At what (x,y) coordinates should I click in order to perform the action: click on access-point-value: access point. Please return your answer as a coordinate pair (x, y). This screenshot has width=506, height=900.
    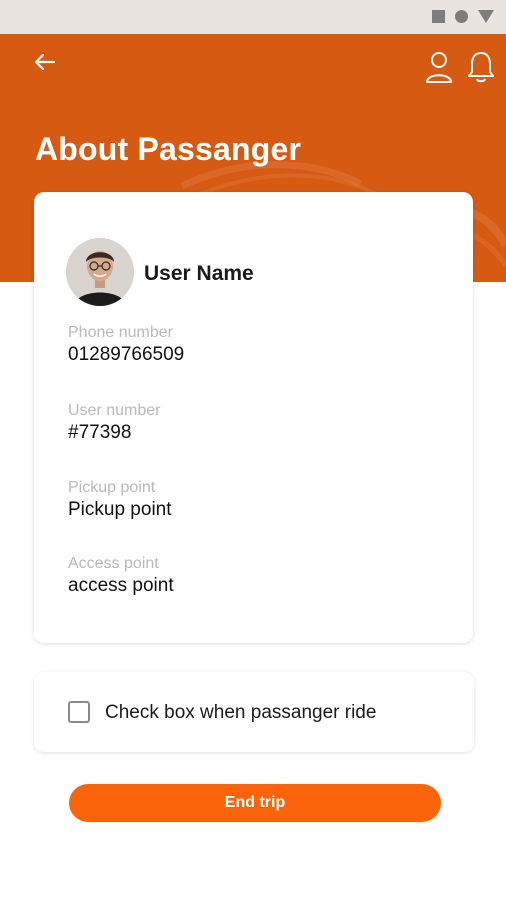
    Looking at the image, I should click on (121, 585).